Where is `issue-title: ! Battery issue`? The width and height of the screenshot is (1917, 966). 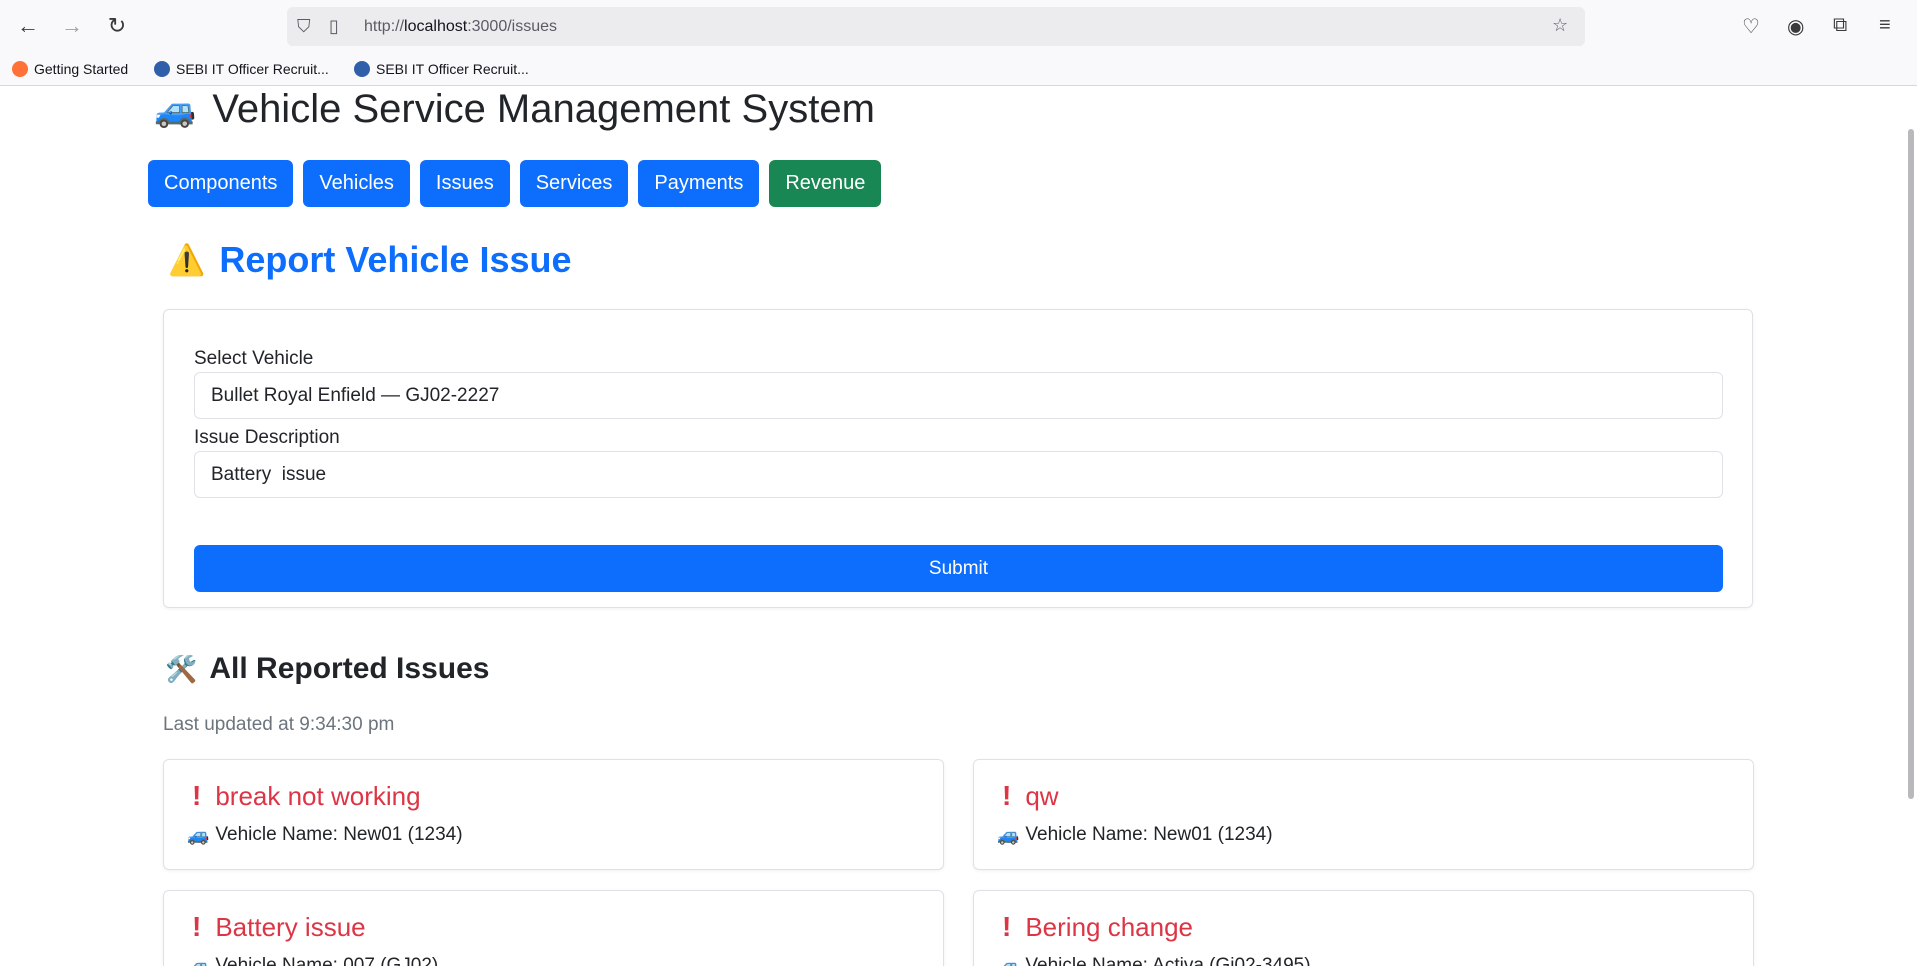 issue-title: ! Battery issue is located at coordinates (279, 927).